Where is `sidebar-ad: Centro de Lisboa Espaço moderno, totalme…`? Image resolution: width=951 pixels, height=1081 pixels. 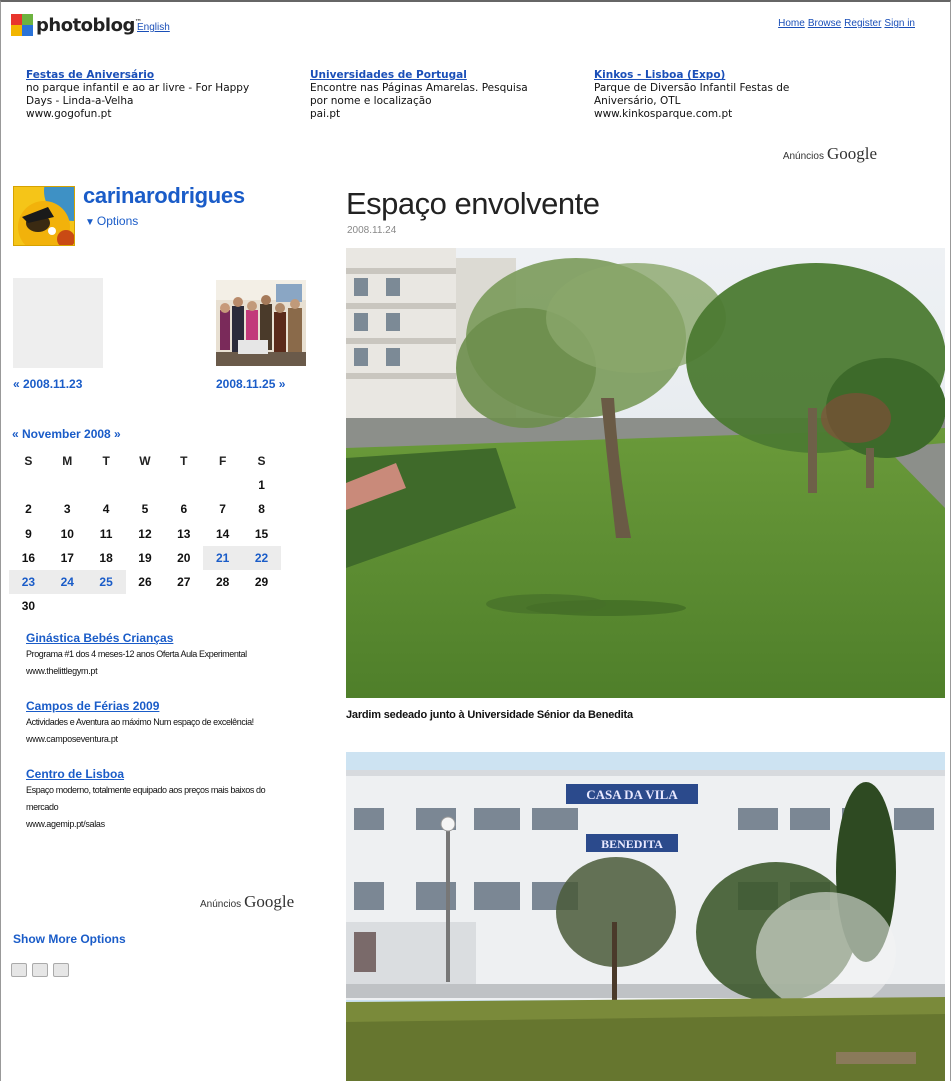
sidebar-ad: Centro de Lisboa Espaço moderno, totalme… is located at coordinates (146, 799).